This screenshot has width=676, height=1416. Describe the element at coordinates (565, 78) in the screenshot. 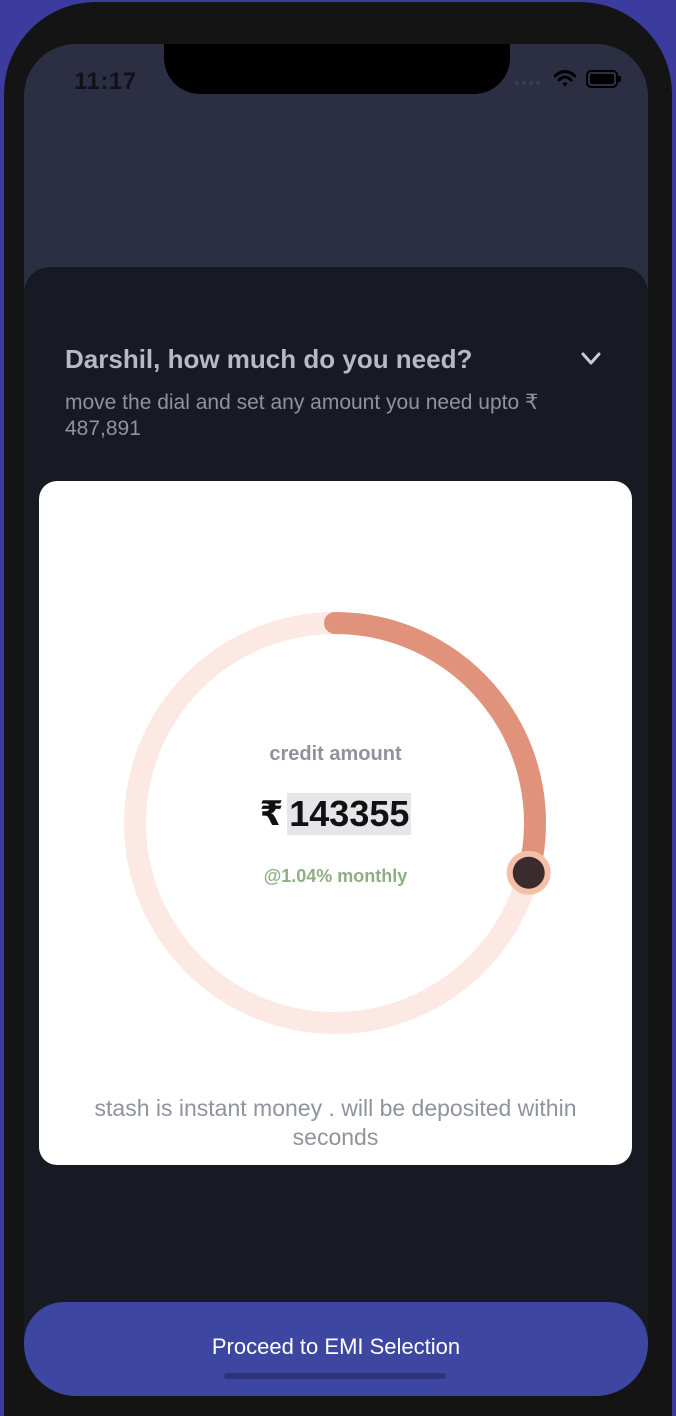

I see `wifi-icon` at that location.